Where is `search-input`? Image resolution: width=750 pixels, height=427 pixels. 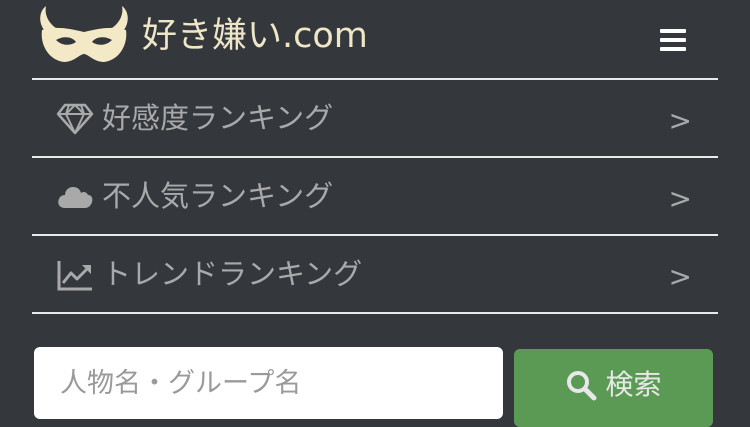 search-input is located at coordinates (268, 383).